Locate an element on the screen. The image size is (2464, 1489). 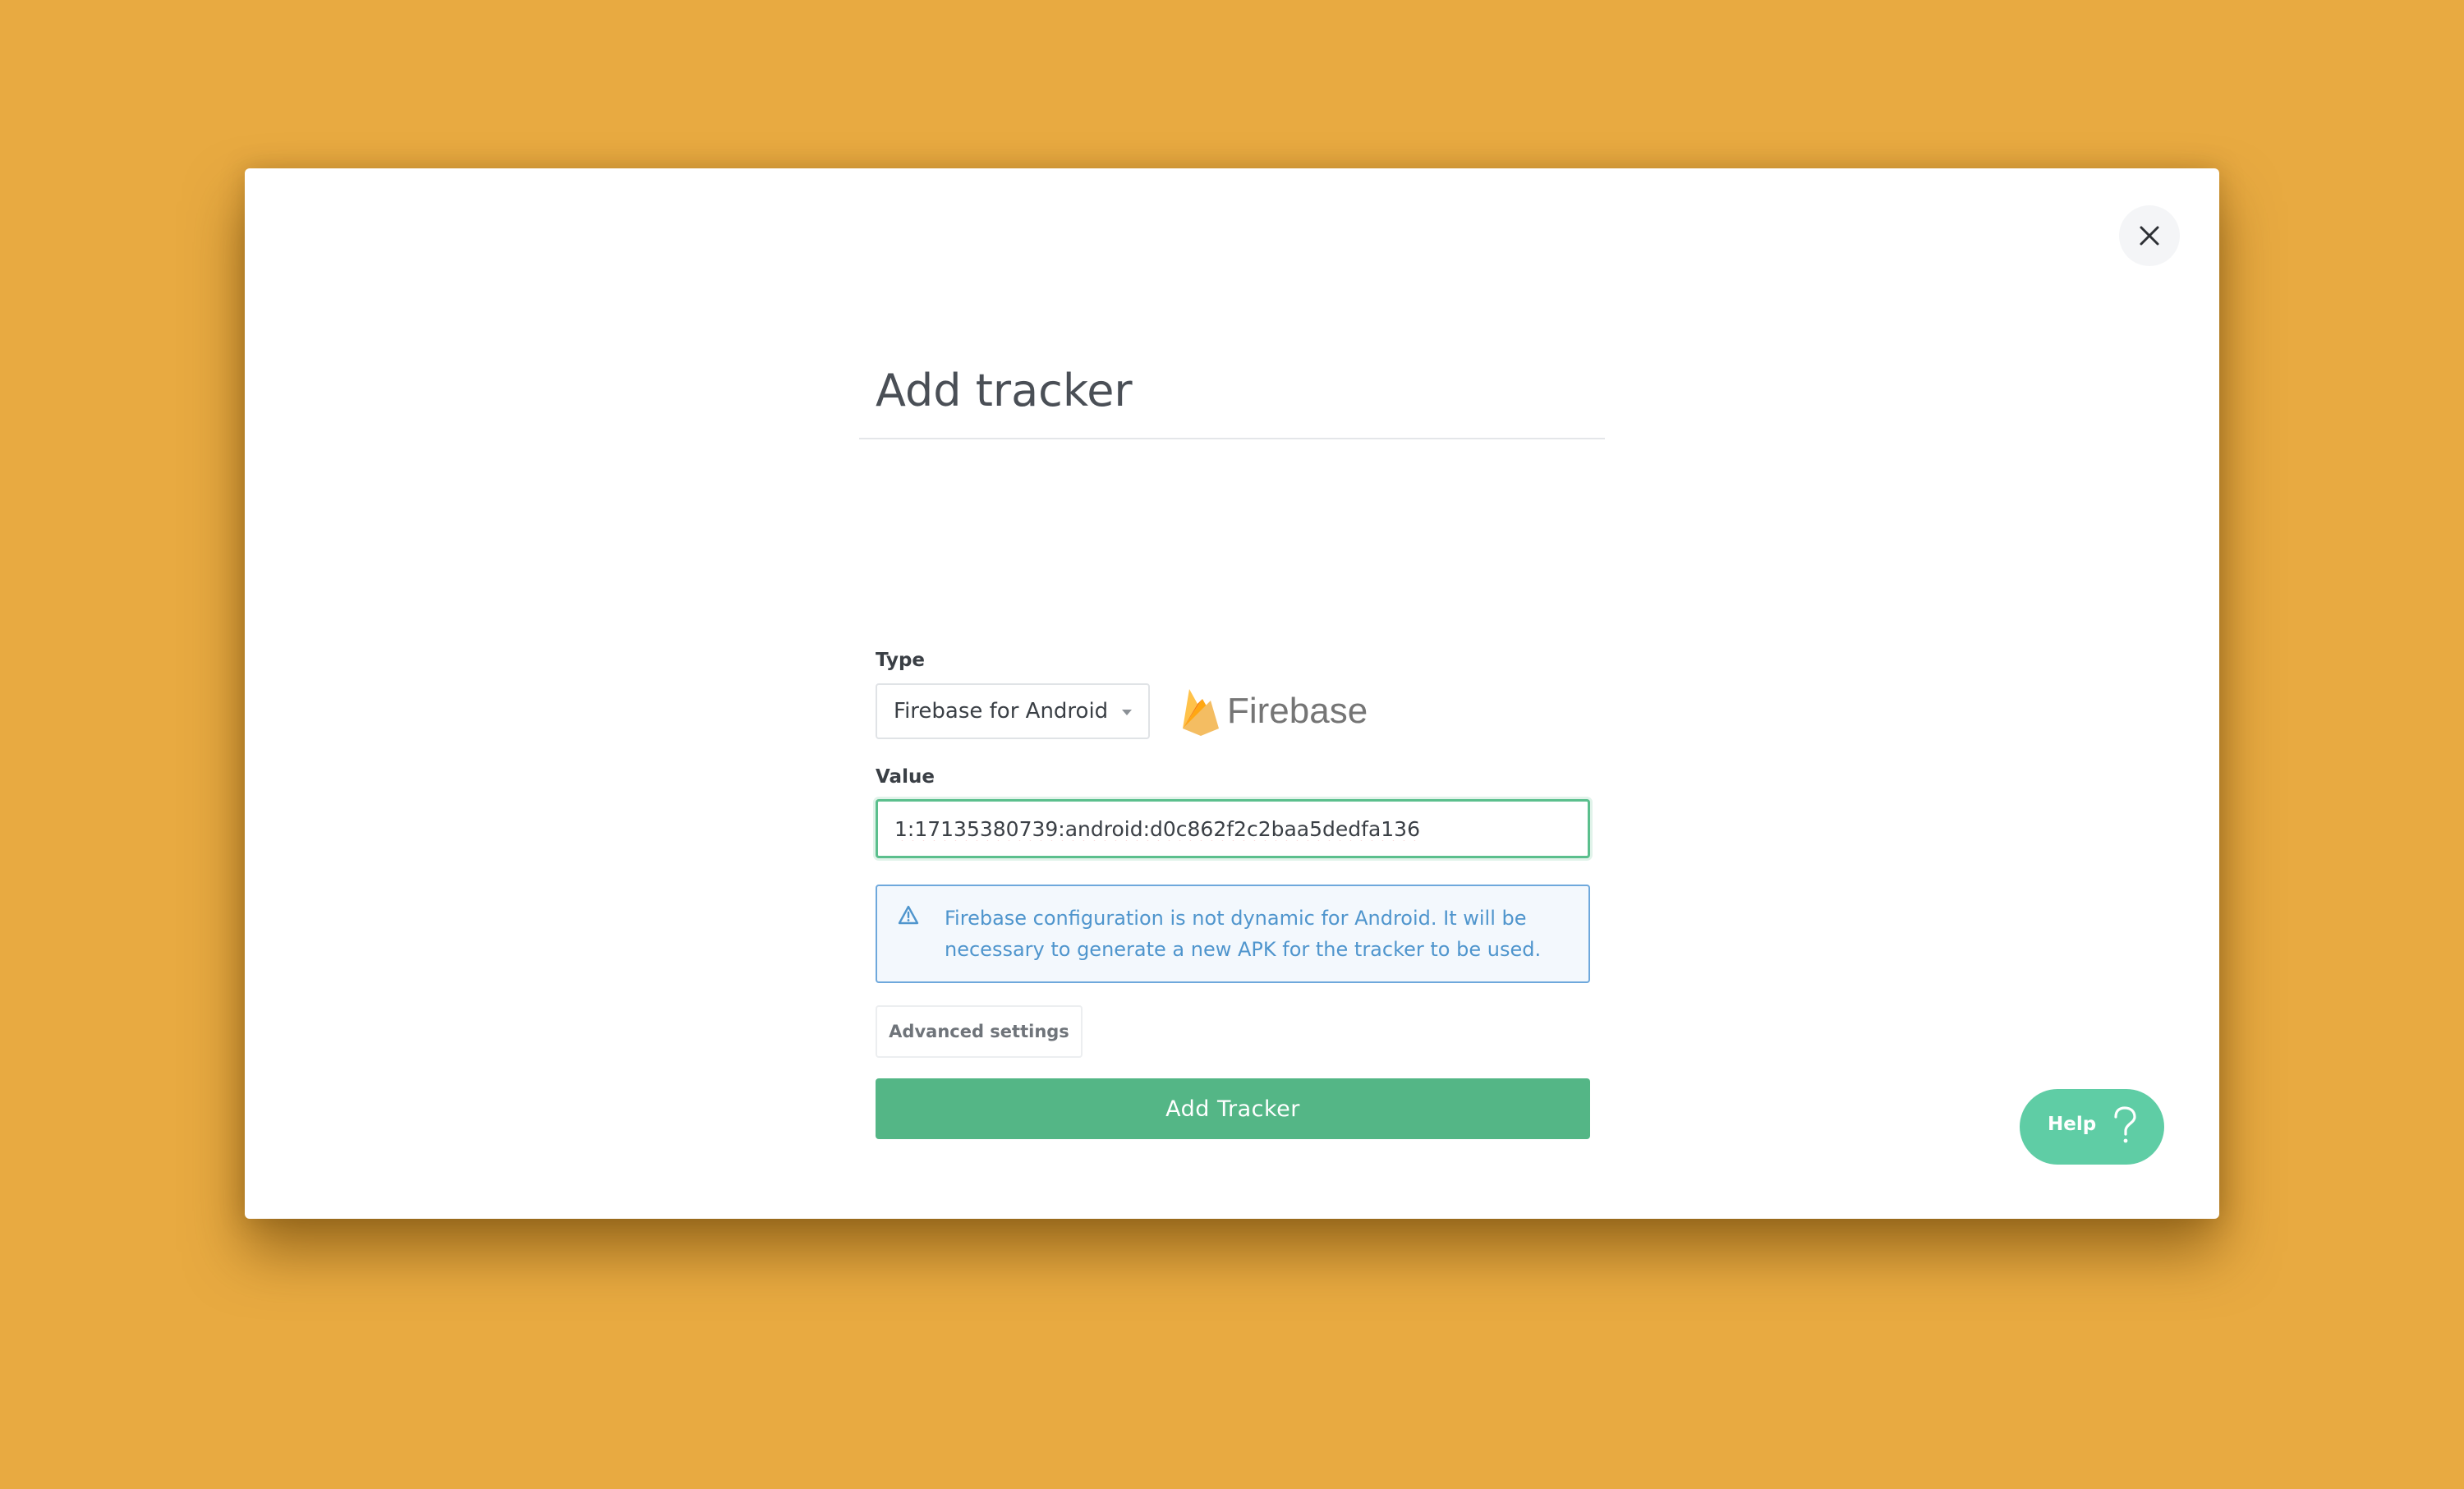
question-mark-icon is located at coordinates (2125, 1124).